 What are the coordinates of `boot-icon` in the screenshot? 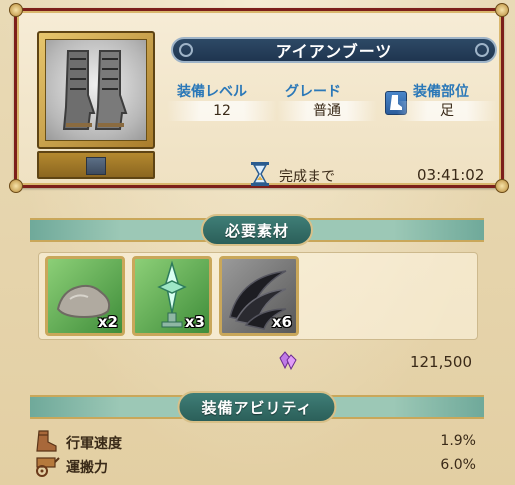 It's located at (46, 443).